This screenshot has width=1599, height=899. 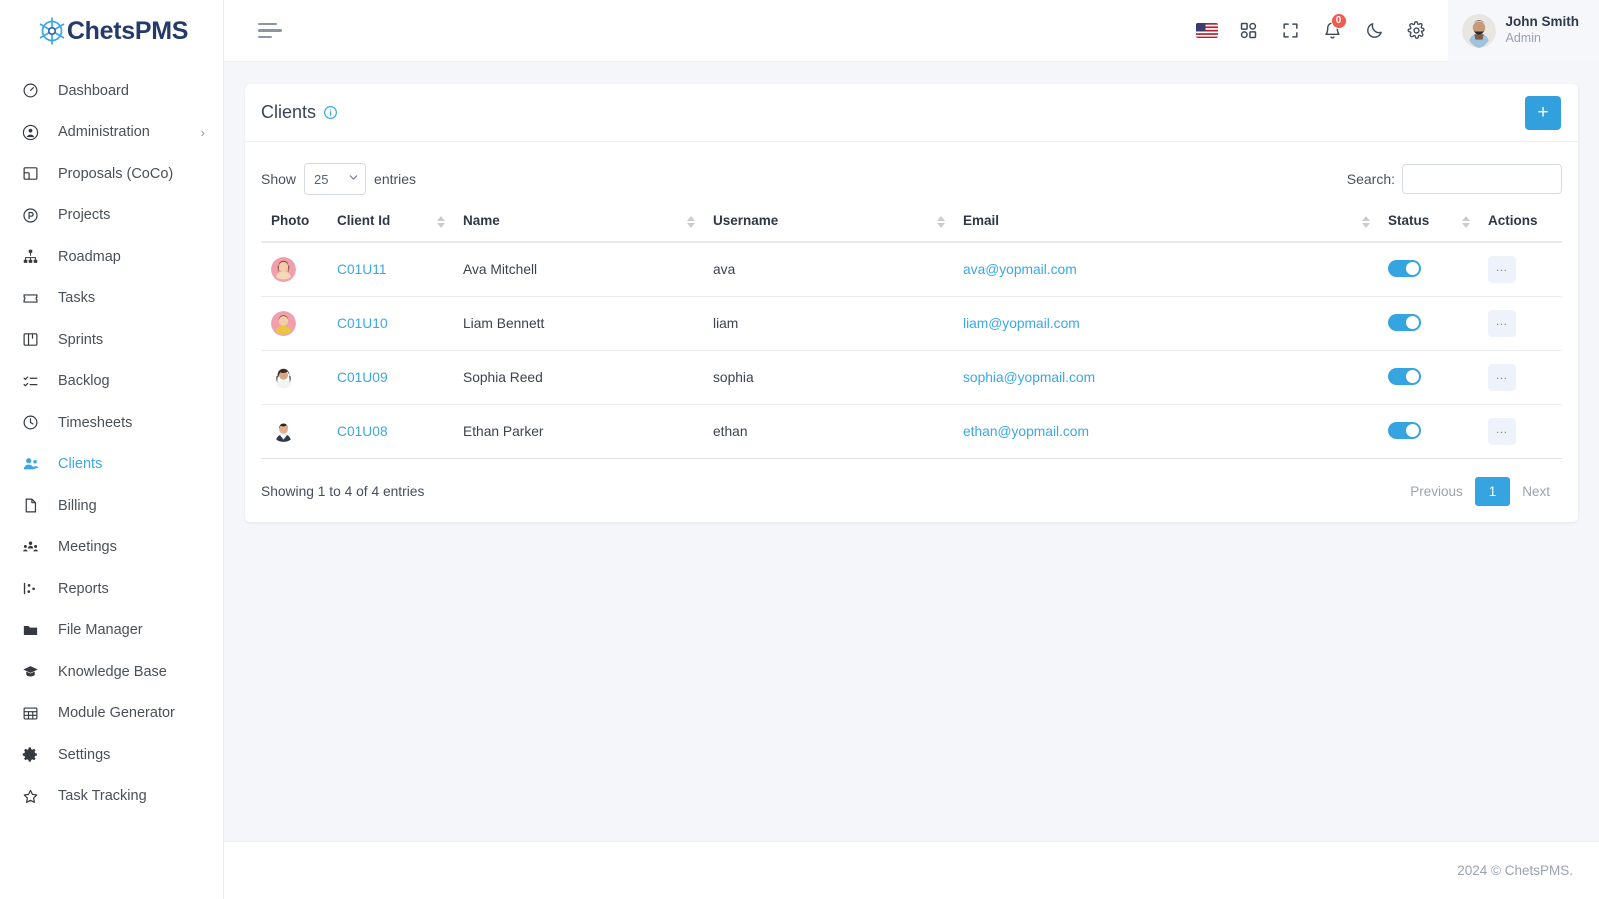 I want to click on cell-photo, so click(x=294, y=431).